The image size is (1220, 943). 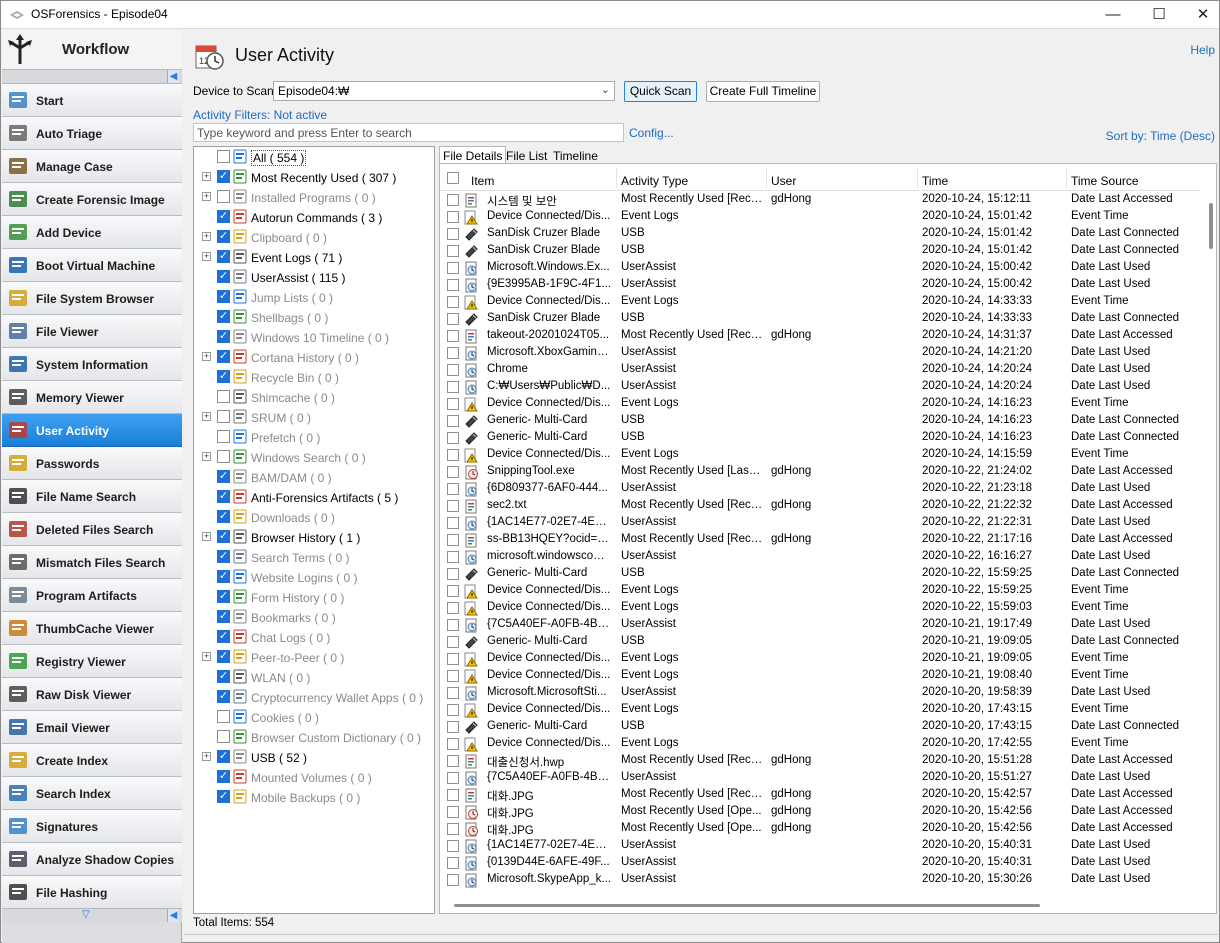 I want to click on tree-node: + Windows Search ( 0 ), so click(x=314, y=457).